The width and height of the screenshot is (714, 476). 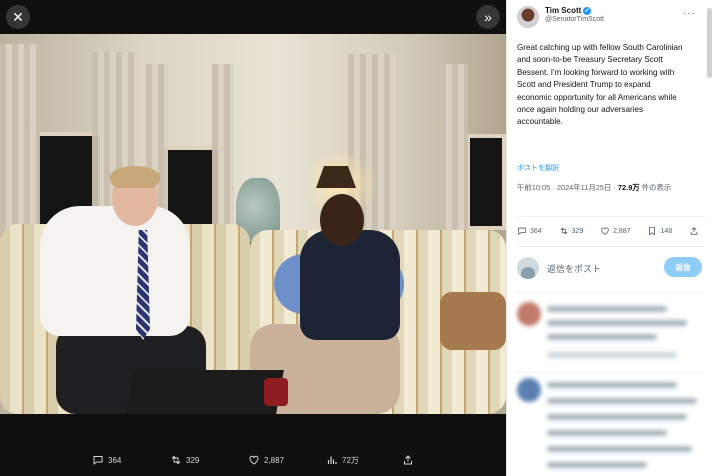 What do you see at coordinates (666, 231) in the screenshot?
I see `bookmark-count: 148` at bounding box center [666, 231].